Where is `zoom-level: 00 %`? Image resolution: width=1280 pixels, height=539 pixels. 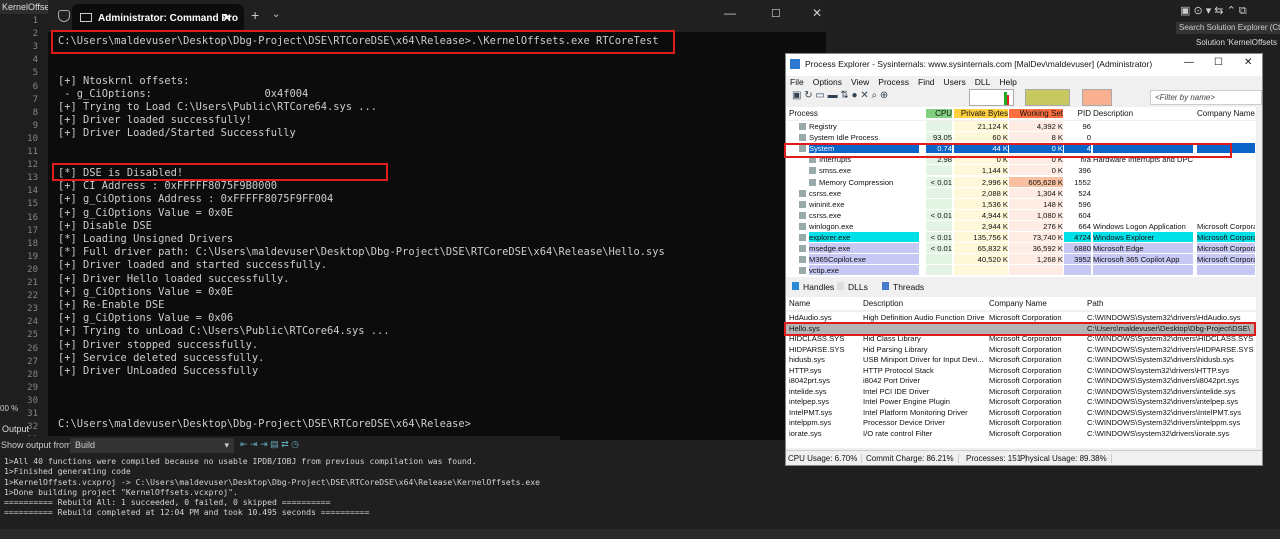
zoom-level: 00 % is located at coordinates (9, 408).